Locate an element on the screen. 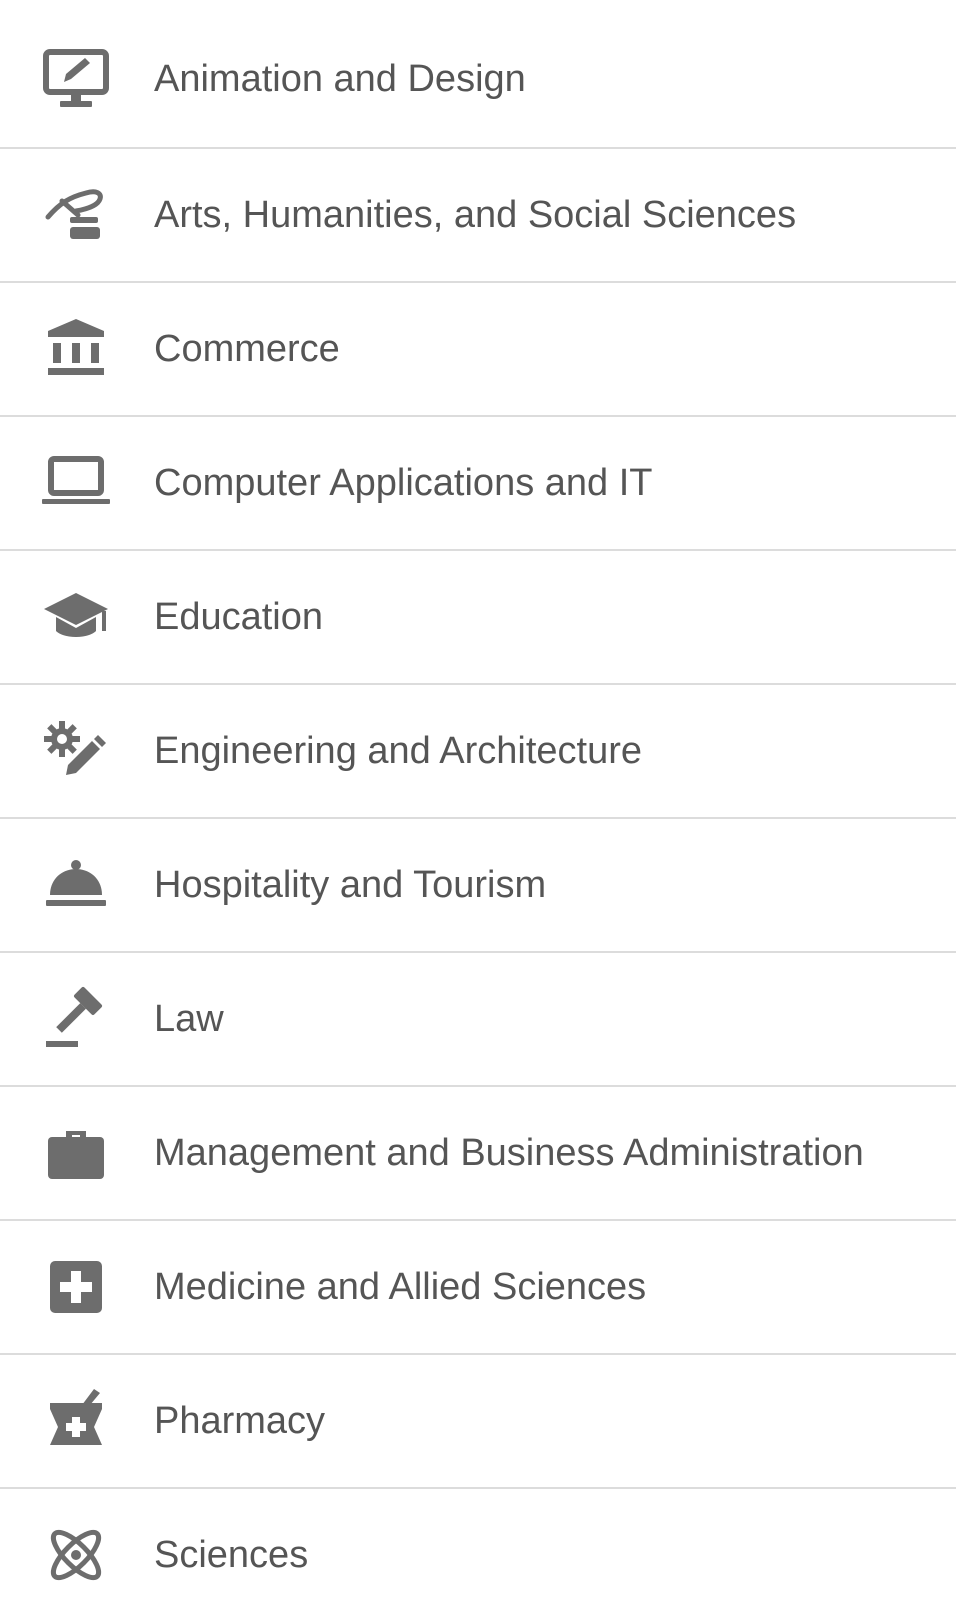  category-item-engineering-architecture: Engineering and Architecture is located at coordinates (478, 750).